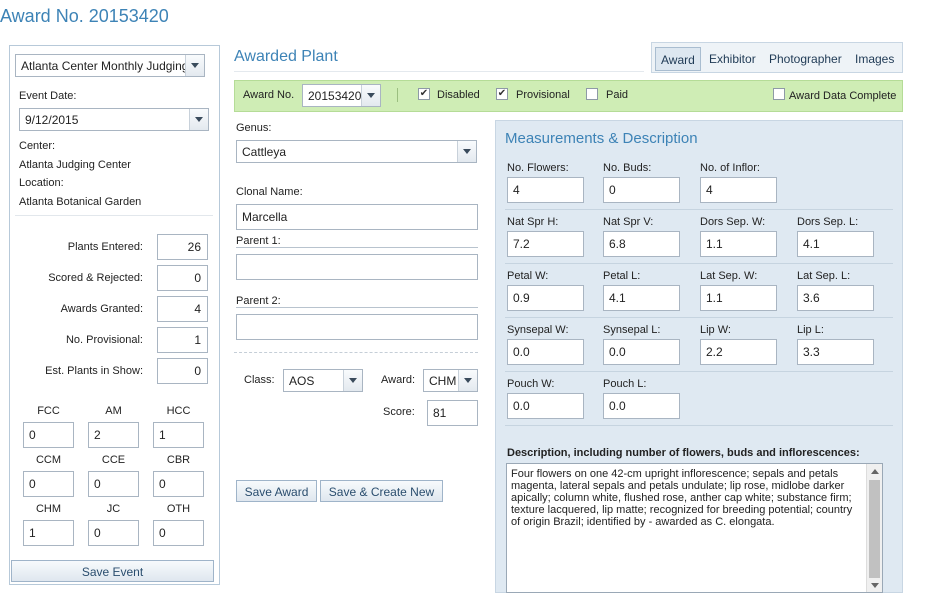  I want to click on event-select: Atlanta Center Monthly Judging, so click(110, 65).